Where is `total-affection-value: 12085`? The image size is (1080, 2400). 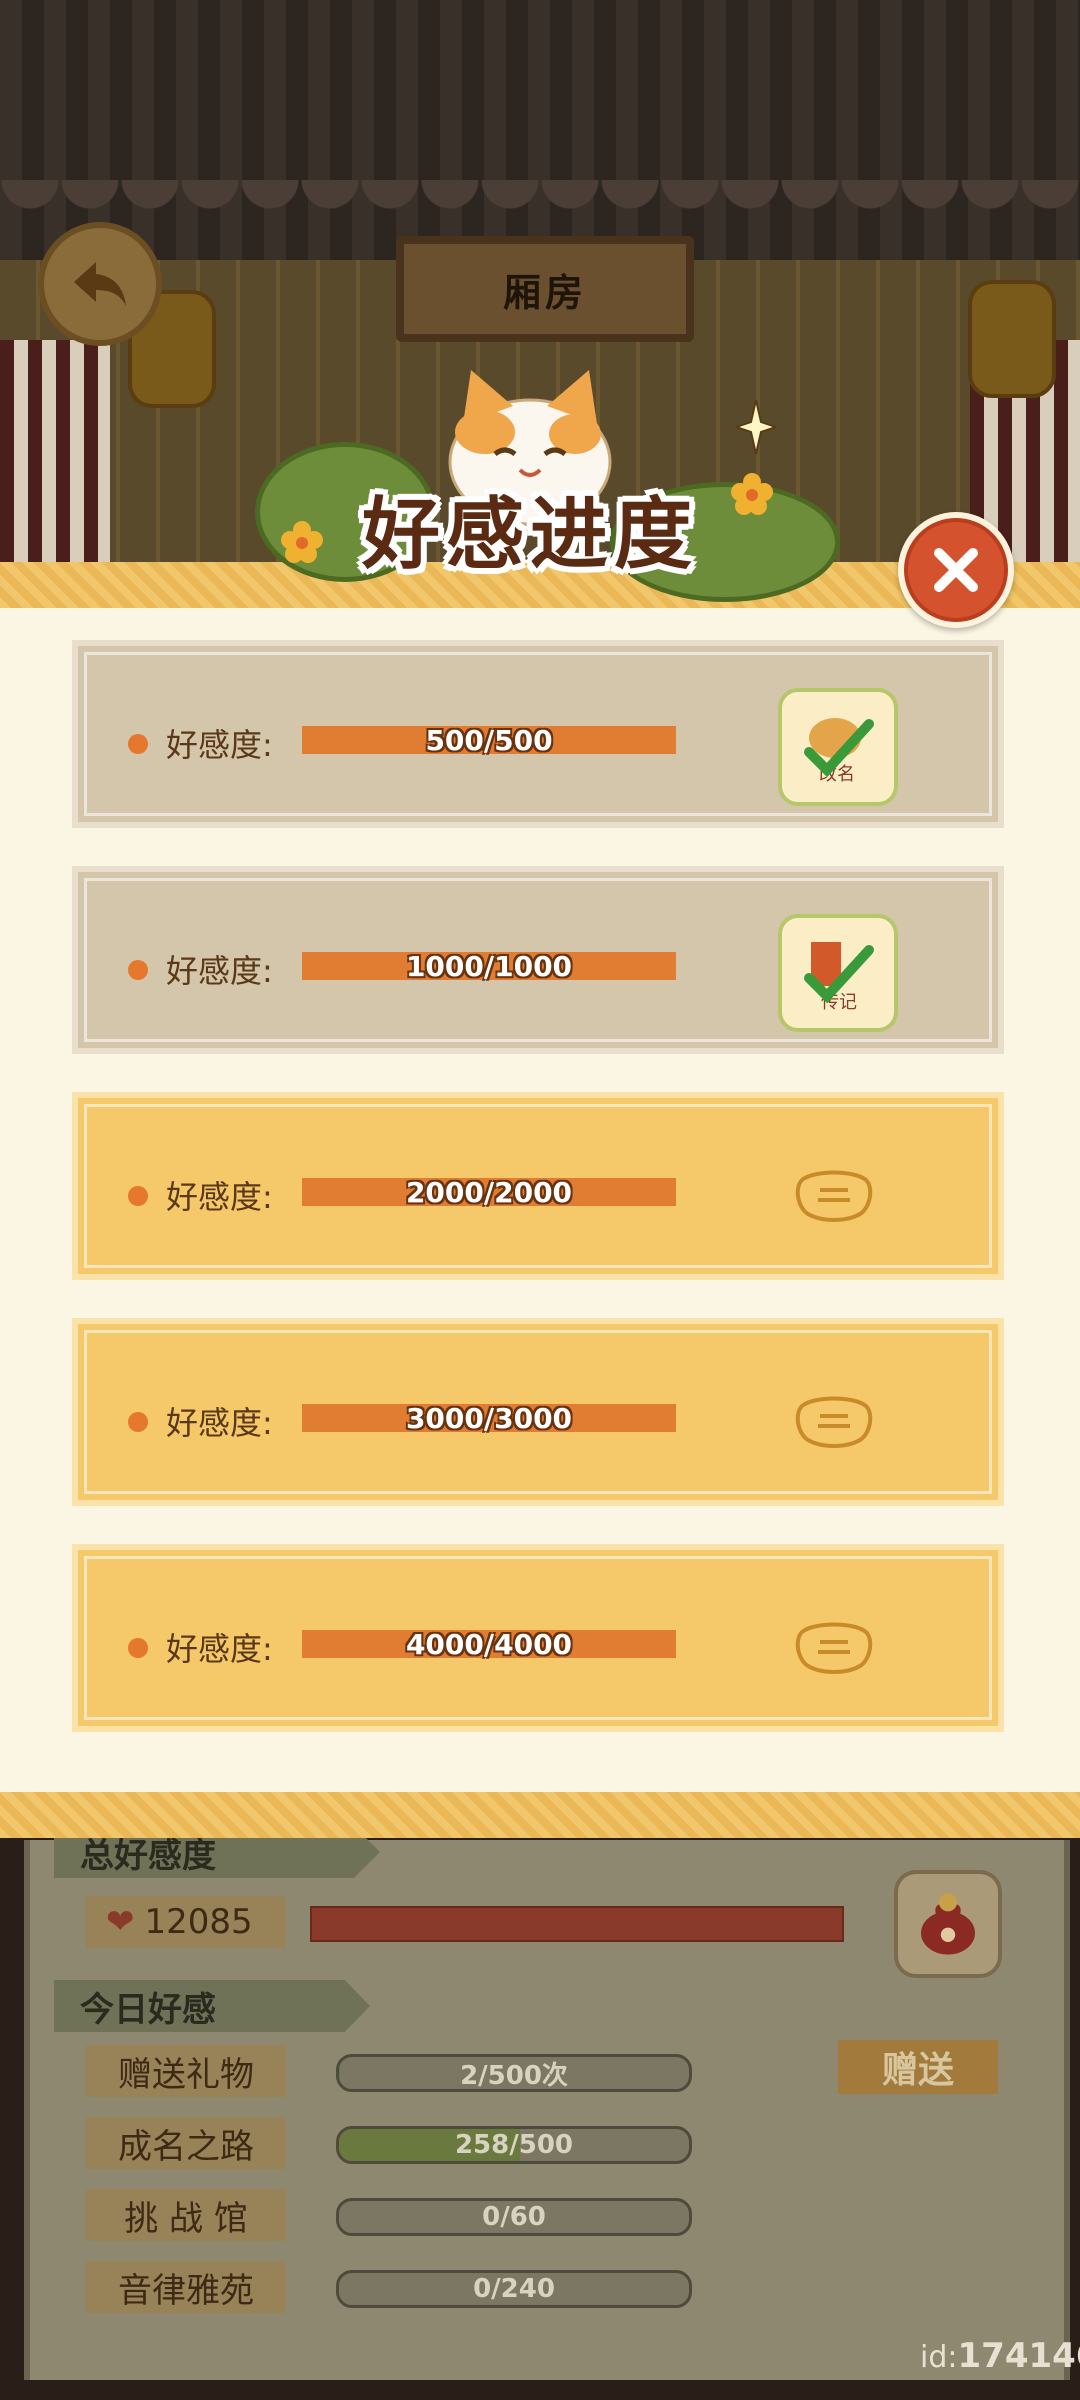 total-affection-value: 12085 is located at coordinates (198, 1922).